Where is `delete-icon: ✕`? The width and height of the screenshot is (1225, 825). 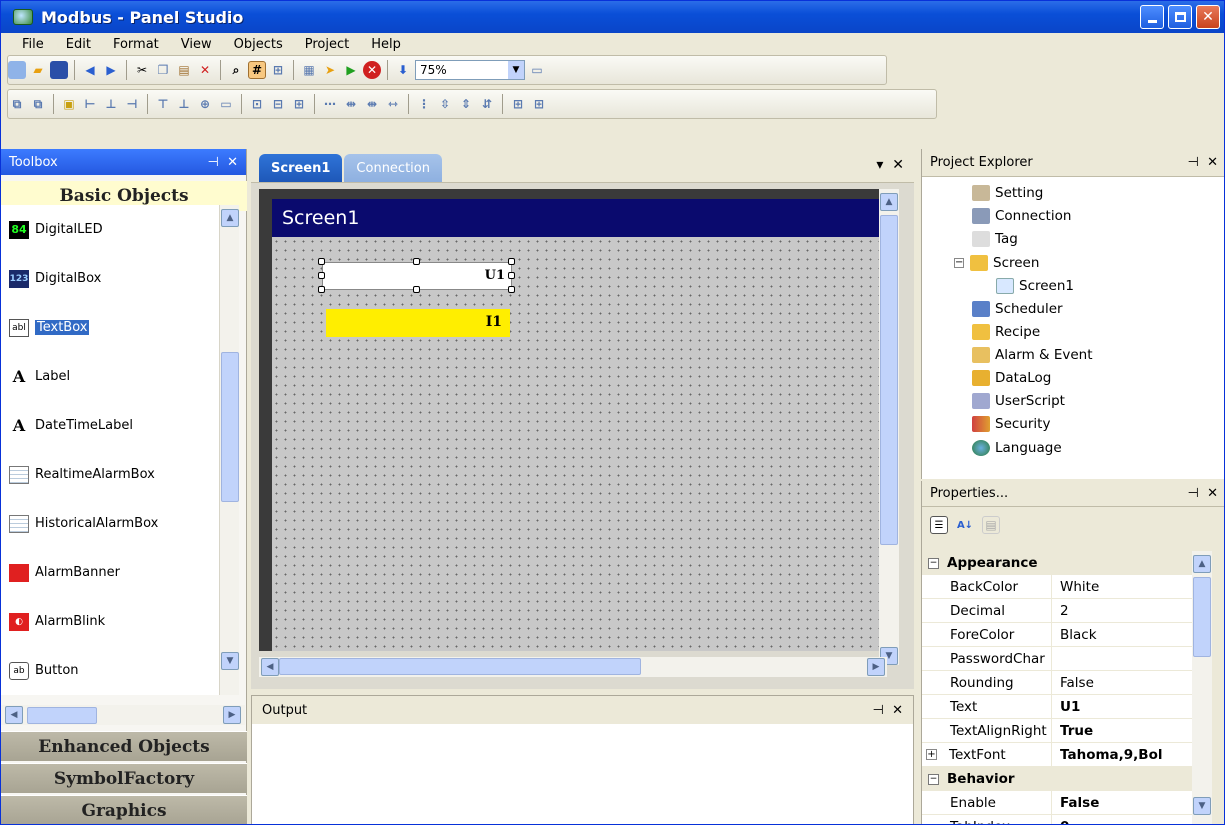 delete-icon: ✕ is located at coordinates (205, 70).